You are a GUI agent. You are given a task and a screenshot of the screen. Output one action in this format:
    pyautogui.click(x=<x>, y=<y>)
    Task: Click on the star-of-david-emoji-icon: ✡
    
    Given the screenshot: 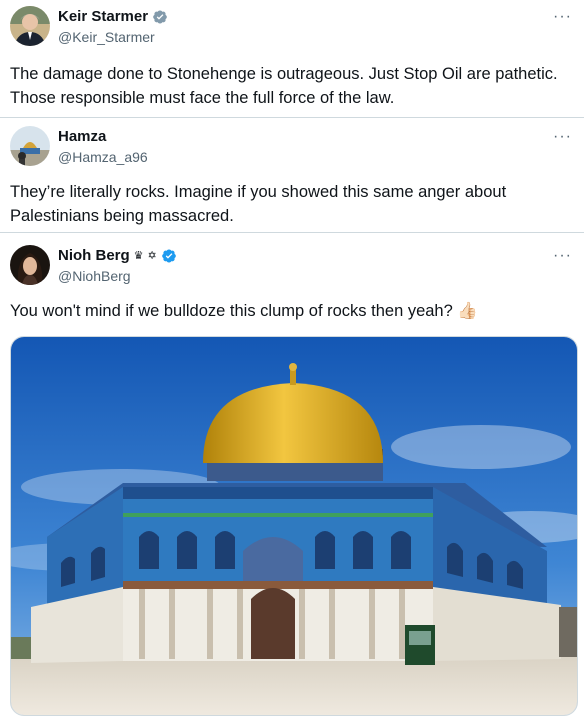 What is the action you would take?
    pyautogui.click(x=152, y=256)
    